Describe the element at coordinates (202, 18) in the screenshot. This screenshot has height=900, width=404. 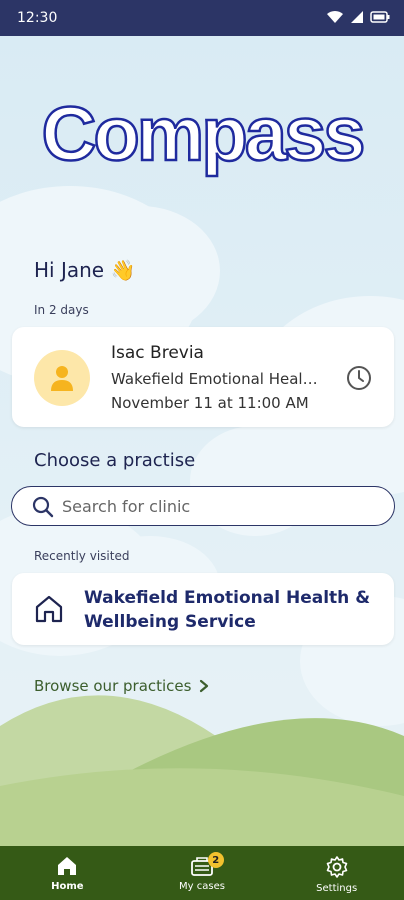
I see `status-bar: 12:30` at that location.